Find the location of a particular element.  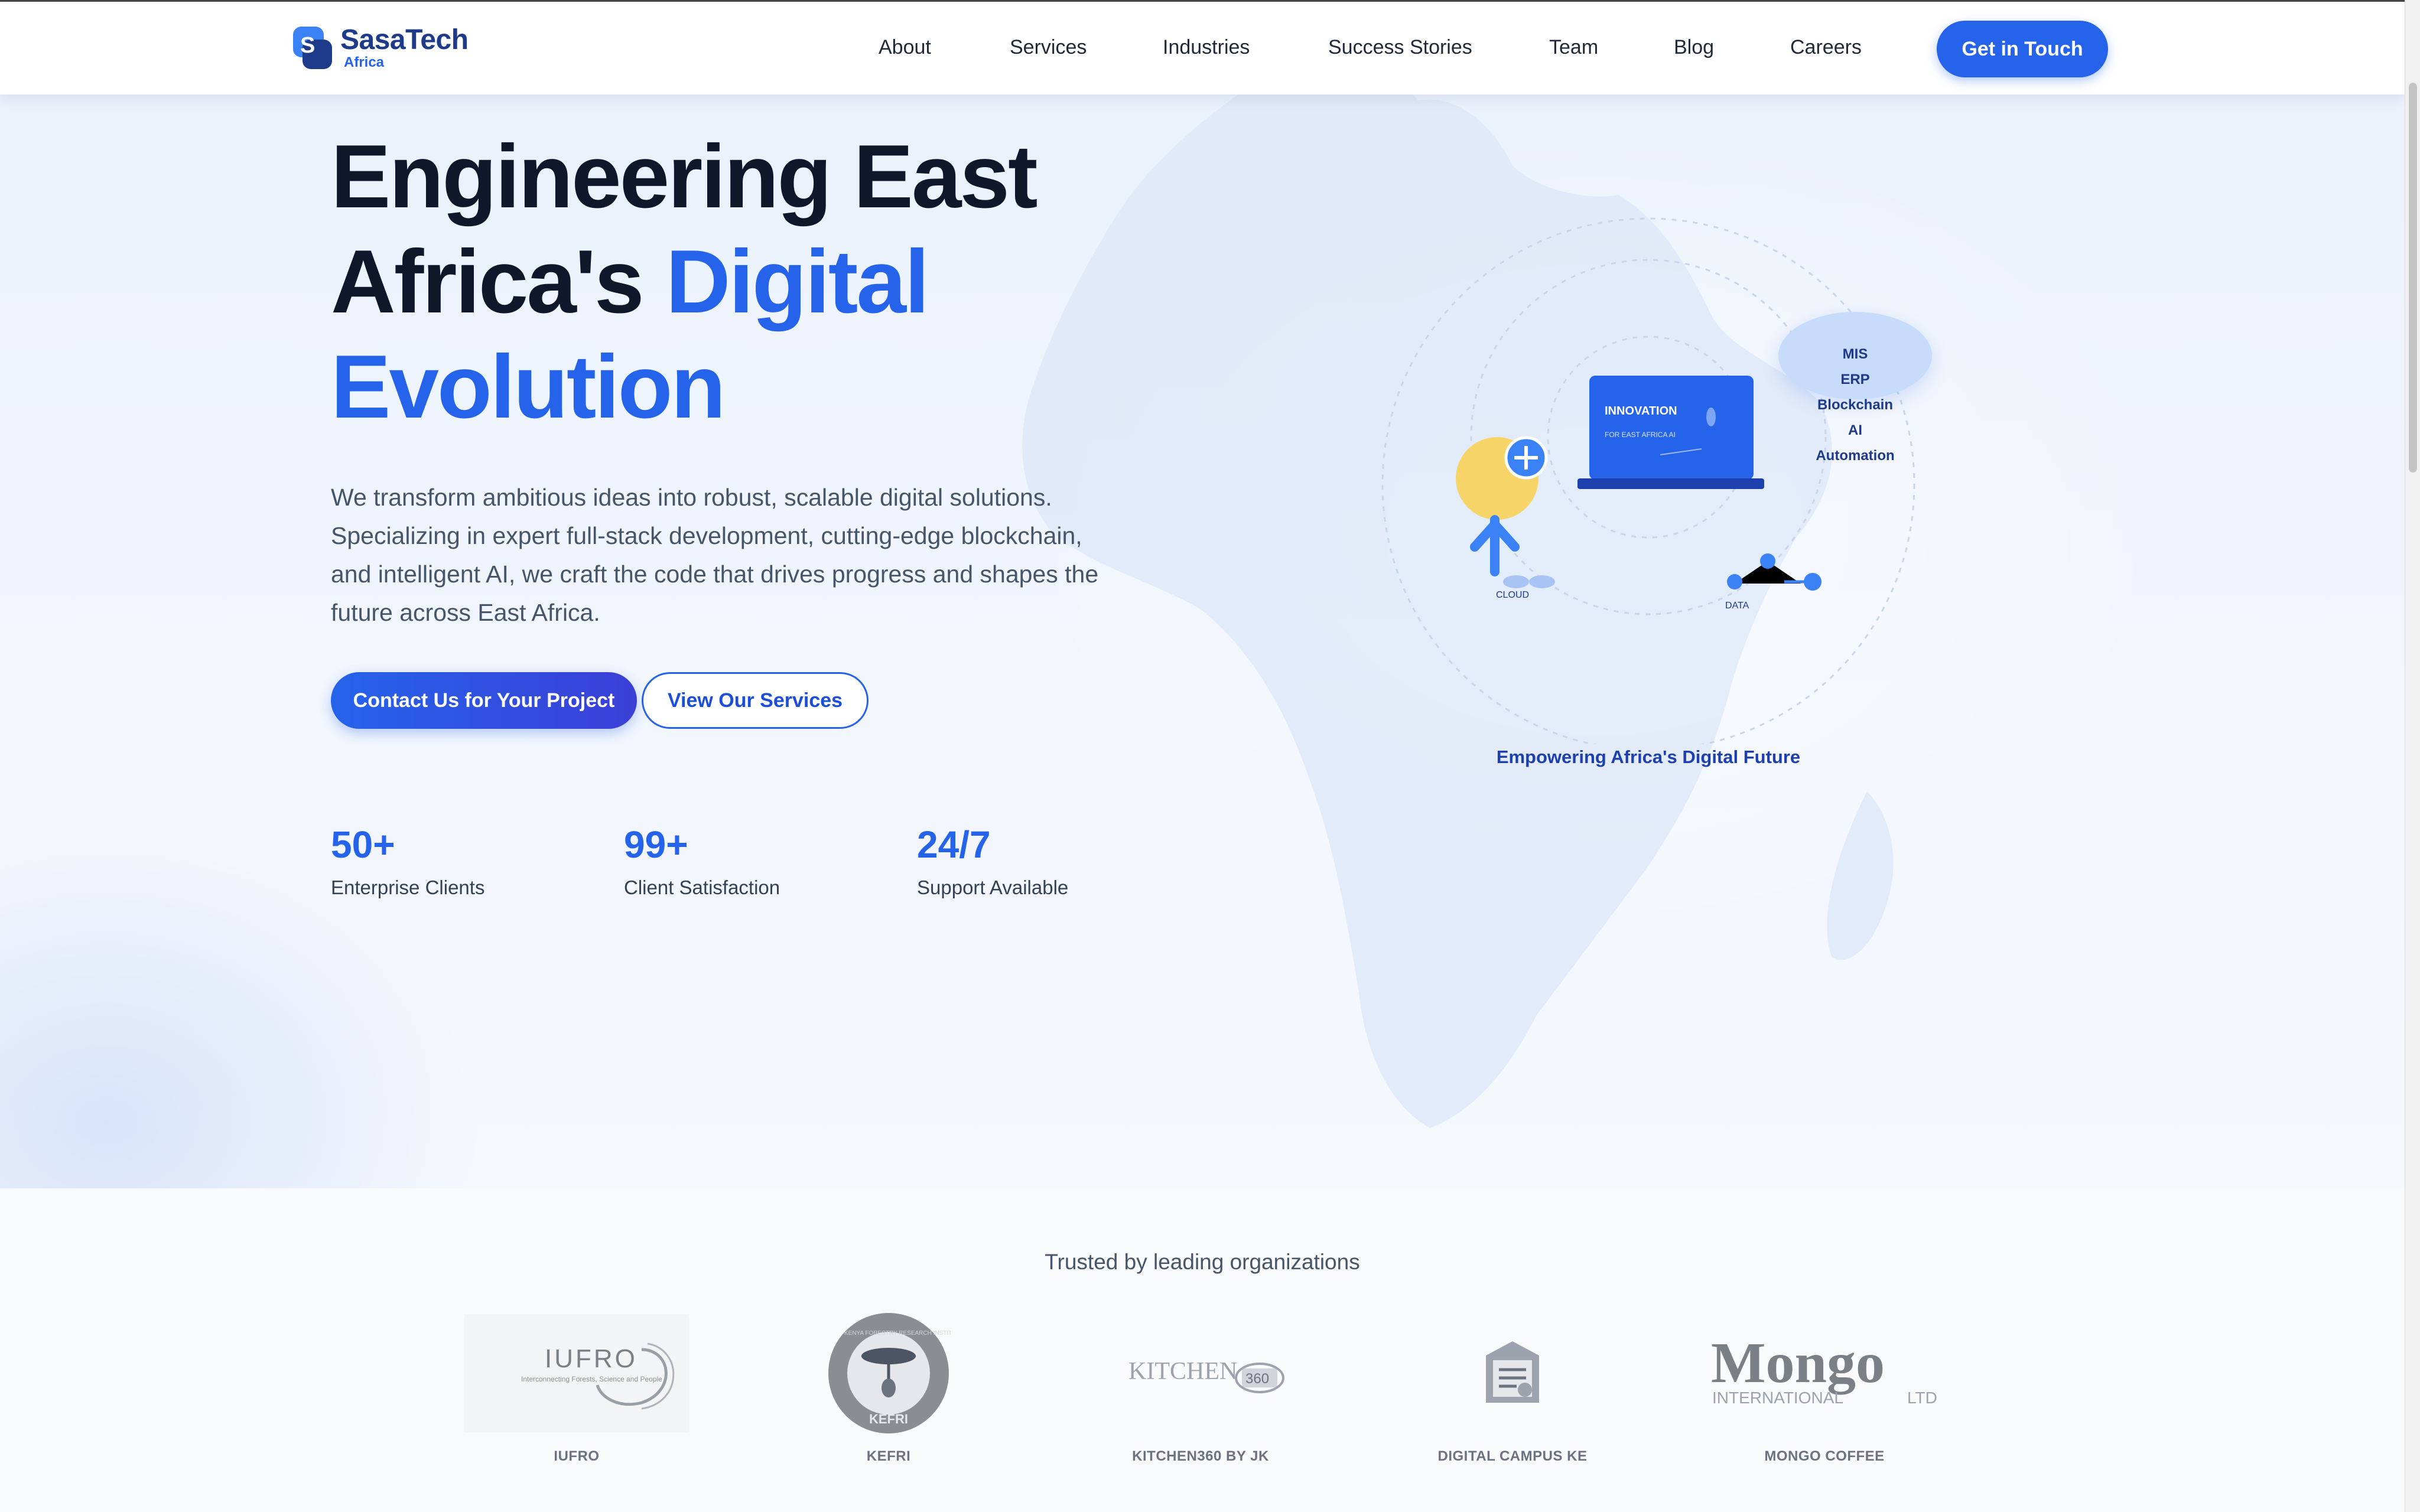

stat-client-satisfaction: 99+ Client Satisfaction is located at coordinates (702, 860).